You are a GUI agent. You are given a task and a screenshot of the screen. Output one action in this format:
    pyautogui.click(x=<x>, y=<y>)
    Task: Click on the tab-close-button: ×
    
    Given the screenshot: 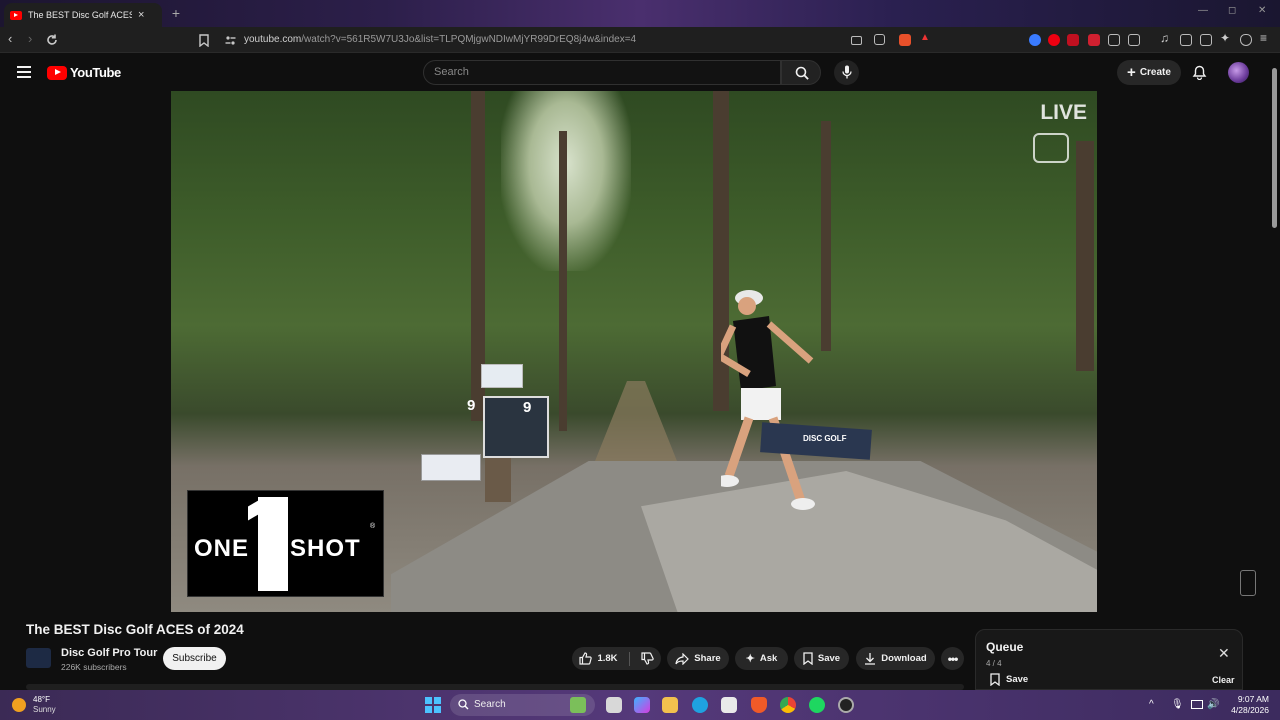 What is the action you would take?
    pyautogui.click(x=141, y=15)
    